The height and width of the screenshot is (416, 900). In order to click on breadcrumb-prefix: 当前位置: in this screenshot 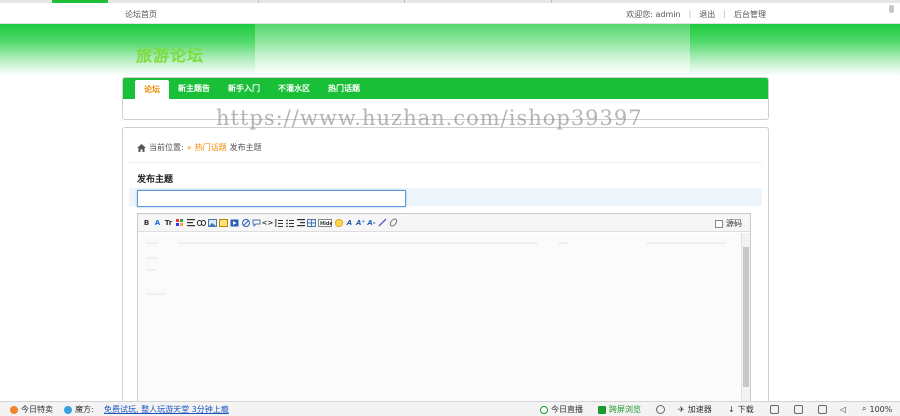, I will do `click(166, 147)`.